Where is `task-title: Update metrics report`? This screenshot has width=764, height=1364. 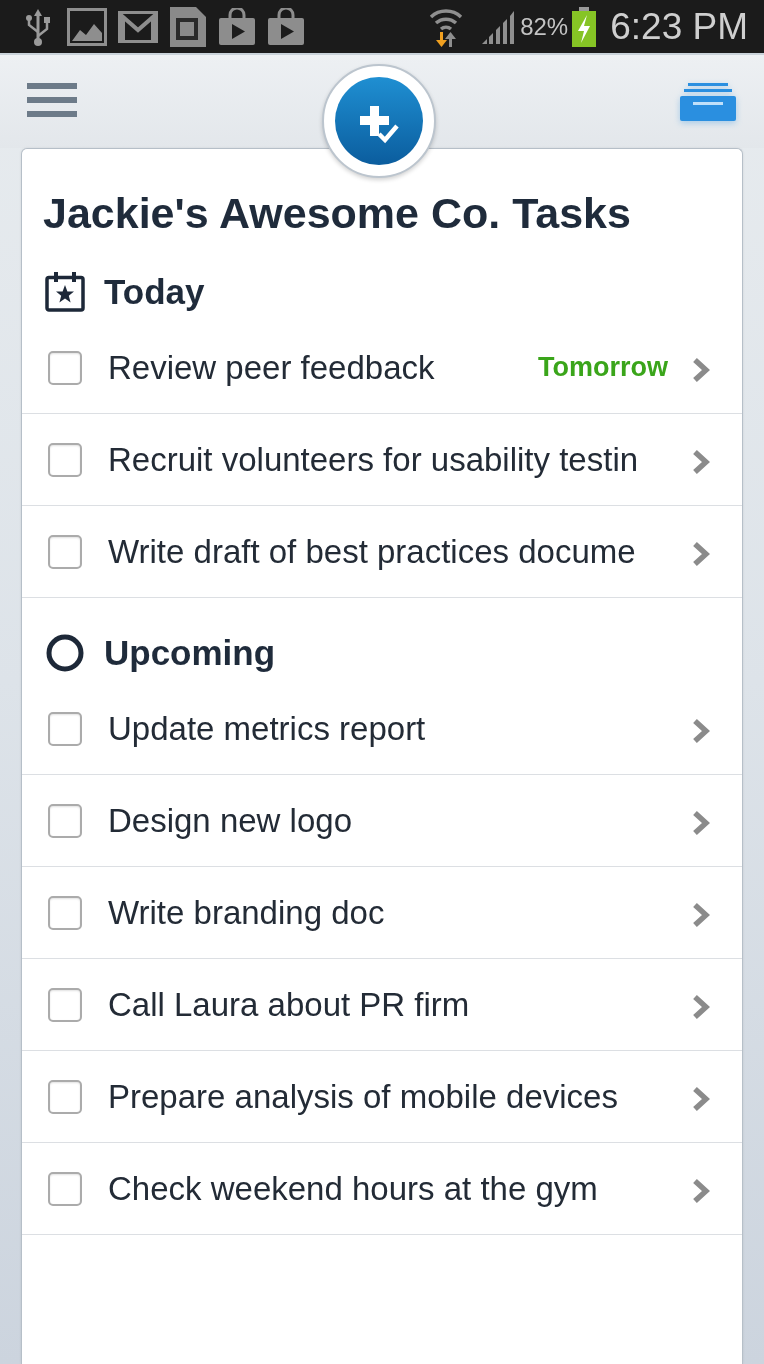 task-title: Update metrics report is located at coordinates (267, 728).